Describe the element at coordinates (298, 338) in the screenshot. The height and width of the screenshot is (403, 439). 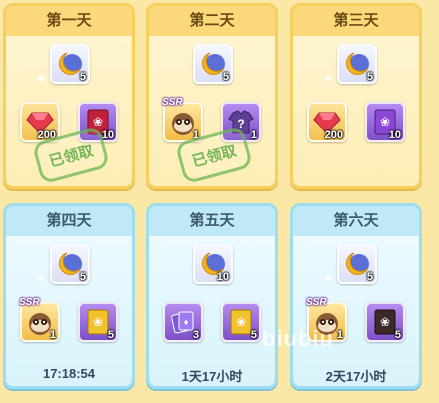
I see `watermark: biubiu` at that location.